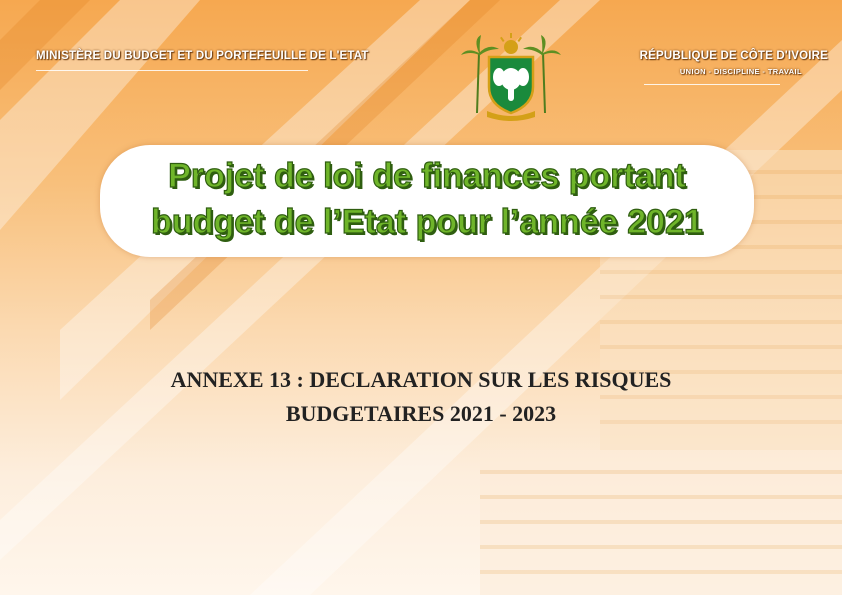 The height and width of the screenshot is (595, 842). What do you see at coordinates (172, 70) in the screenshot?
I see `ministry-underline` at bounding box center [172, 70].